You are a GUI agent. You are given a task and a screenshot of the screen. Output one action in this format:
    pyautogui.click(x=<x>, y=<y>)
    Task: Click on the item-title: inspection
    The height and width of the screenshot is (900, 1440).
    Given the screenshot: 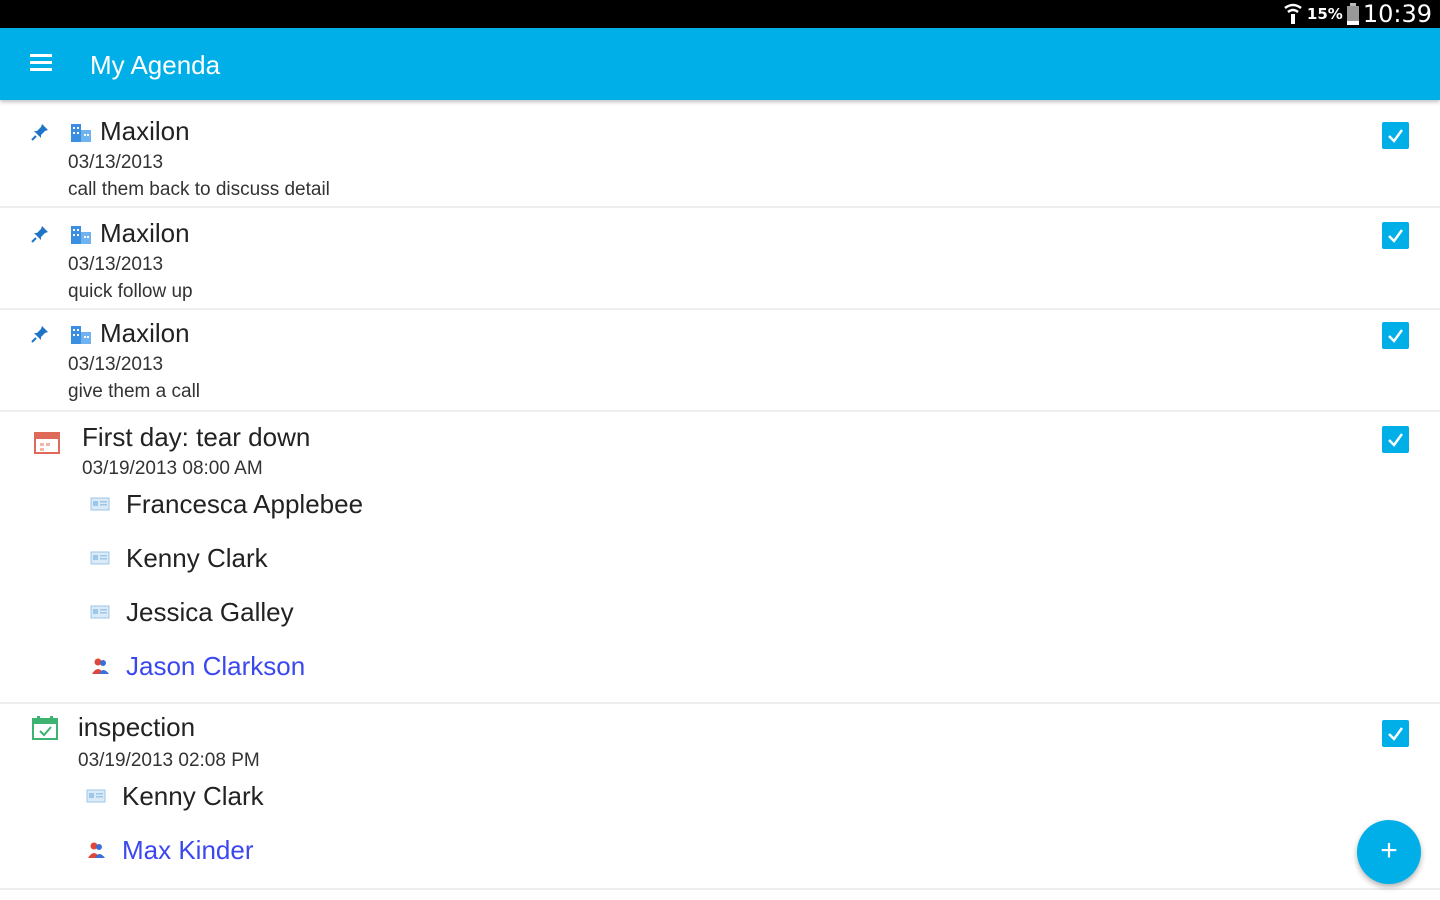 What is the action you would take?
    pyautogui.click(x=137, y=727)
    